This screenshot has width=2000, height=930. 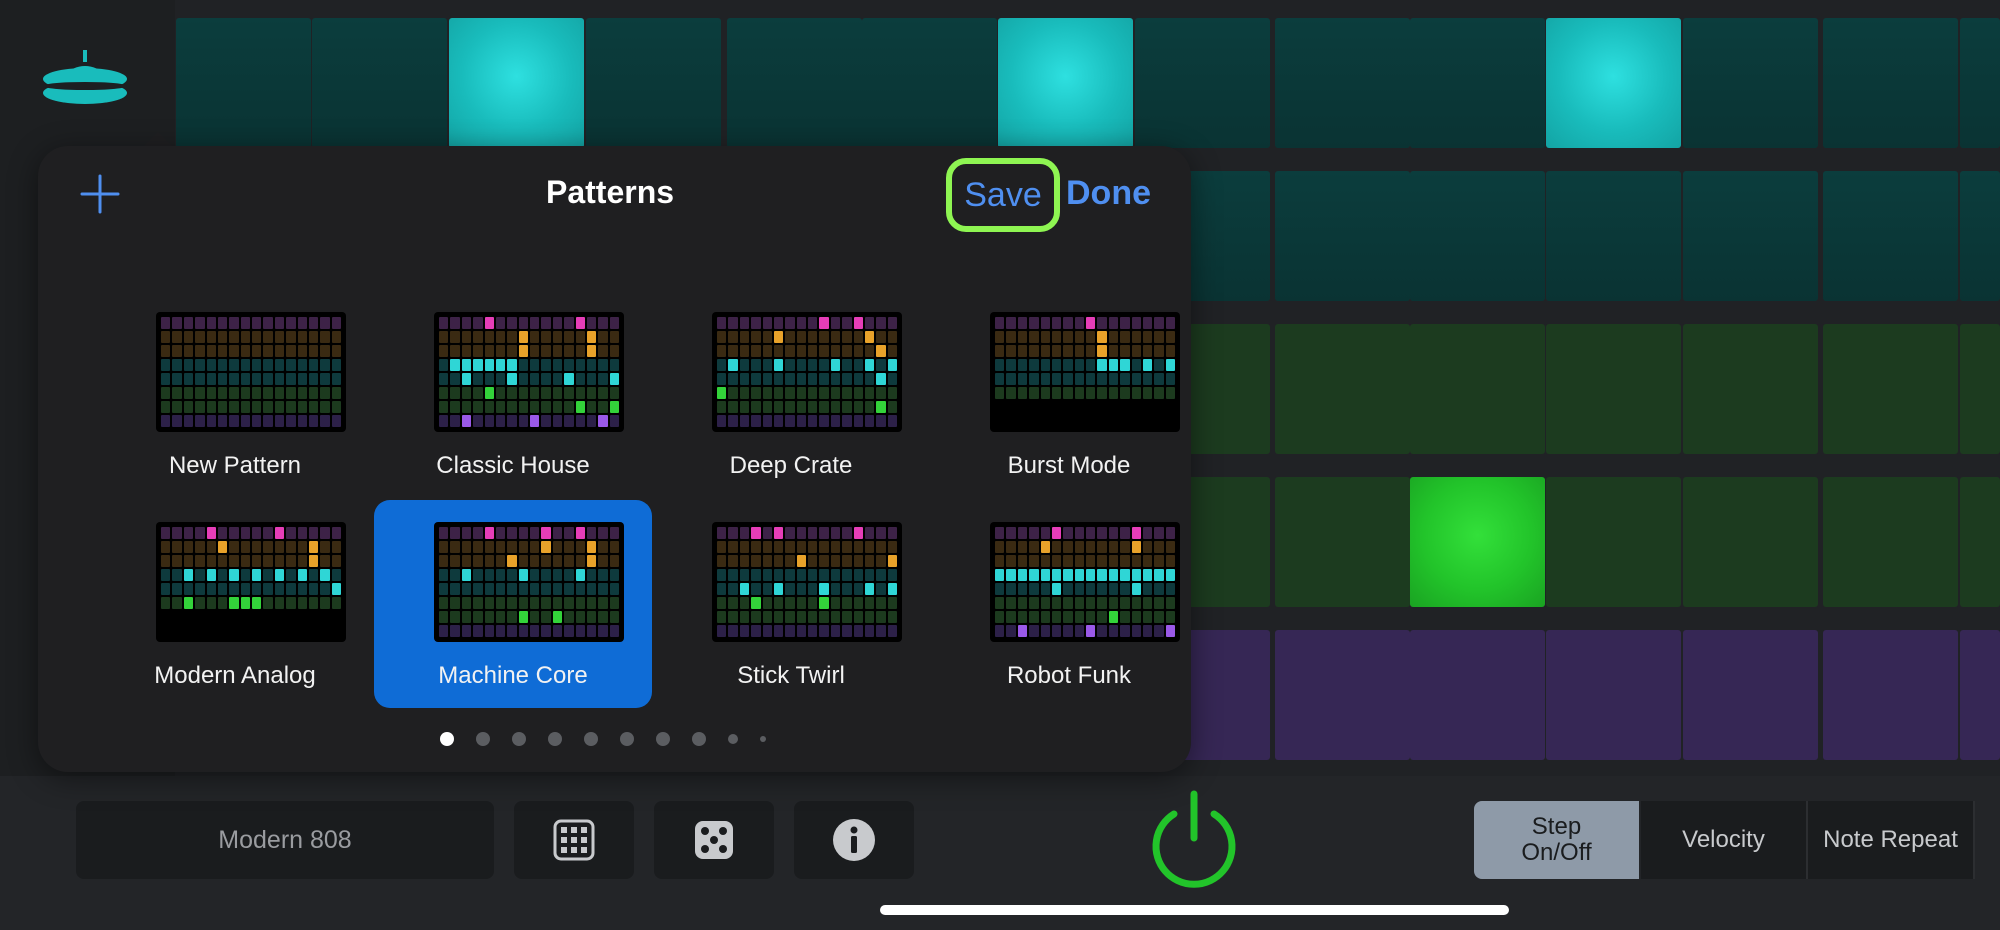 I want to click on kit-selector-button: Modern 808, so click(x=285, y=840).